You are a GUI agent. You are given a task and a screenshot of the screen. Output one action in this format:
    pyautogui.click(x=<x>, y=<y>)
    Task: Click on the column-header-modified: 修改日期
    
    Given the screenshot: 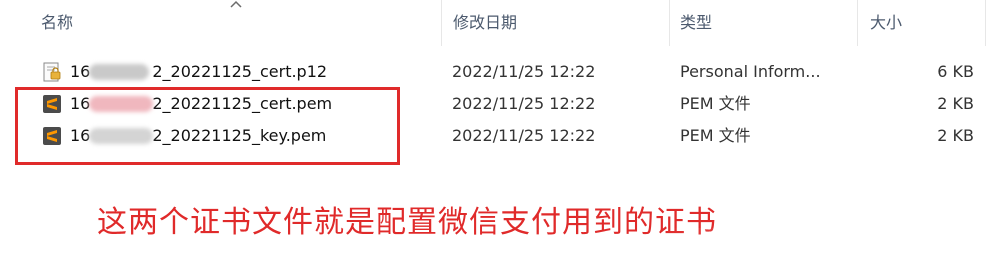 What is the action you would take?
    pyautogui.click(x=485, y=23)
    